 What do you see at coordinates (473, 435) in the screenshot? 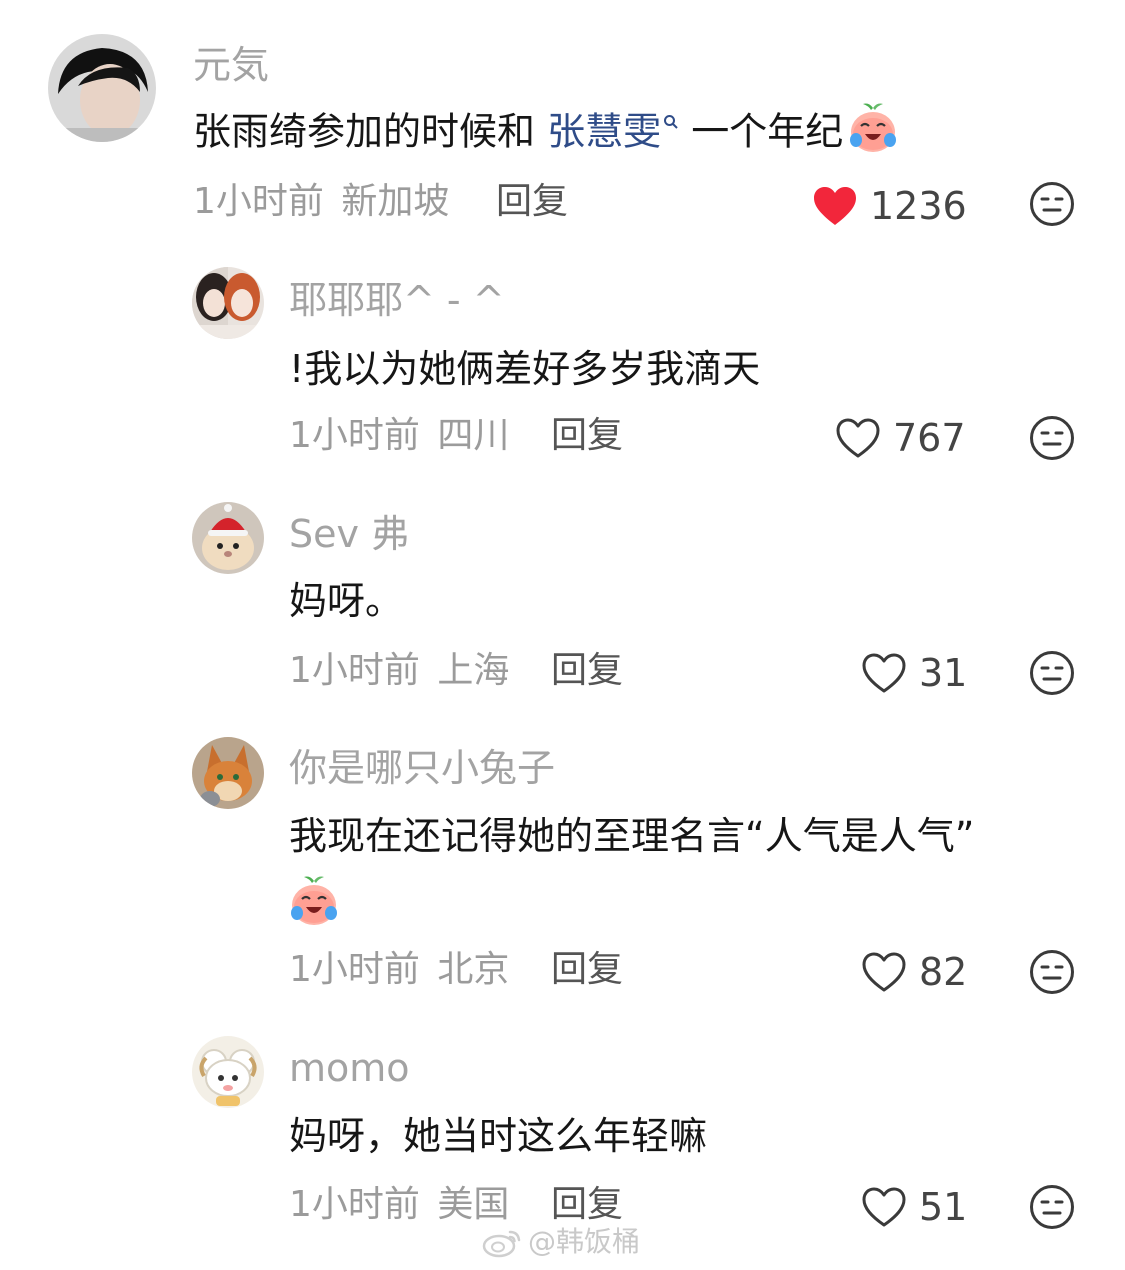
I see `location: 四川` at bounding box center [473, 435].